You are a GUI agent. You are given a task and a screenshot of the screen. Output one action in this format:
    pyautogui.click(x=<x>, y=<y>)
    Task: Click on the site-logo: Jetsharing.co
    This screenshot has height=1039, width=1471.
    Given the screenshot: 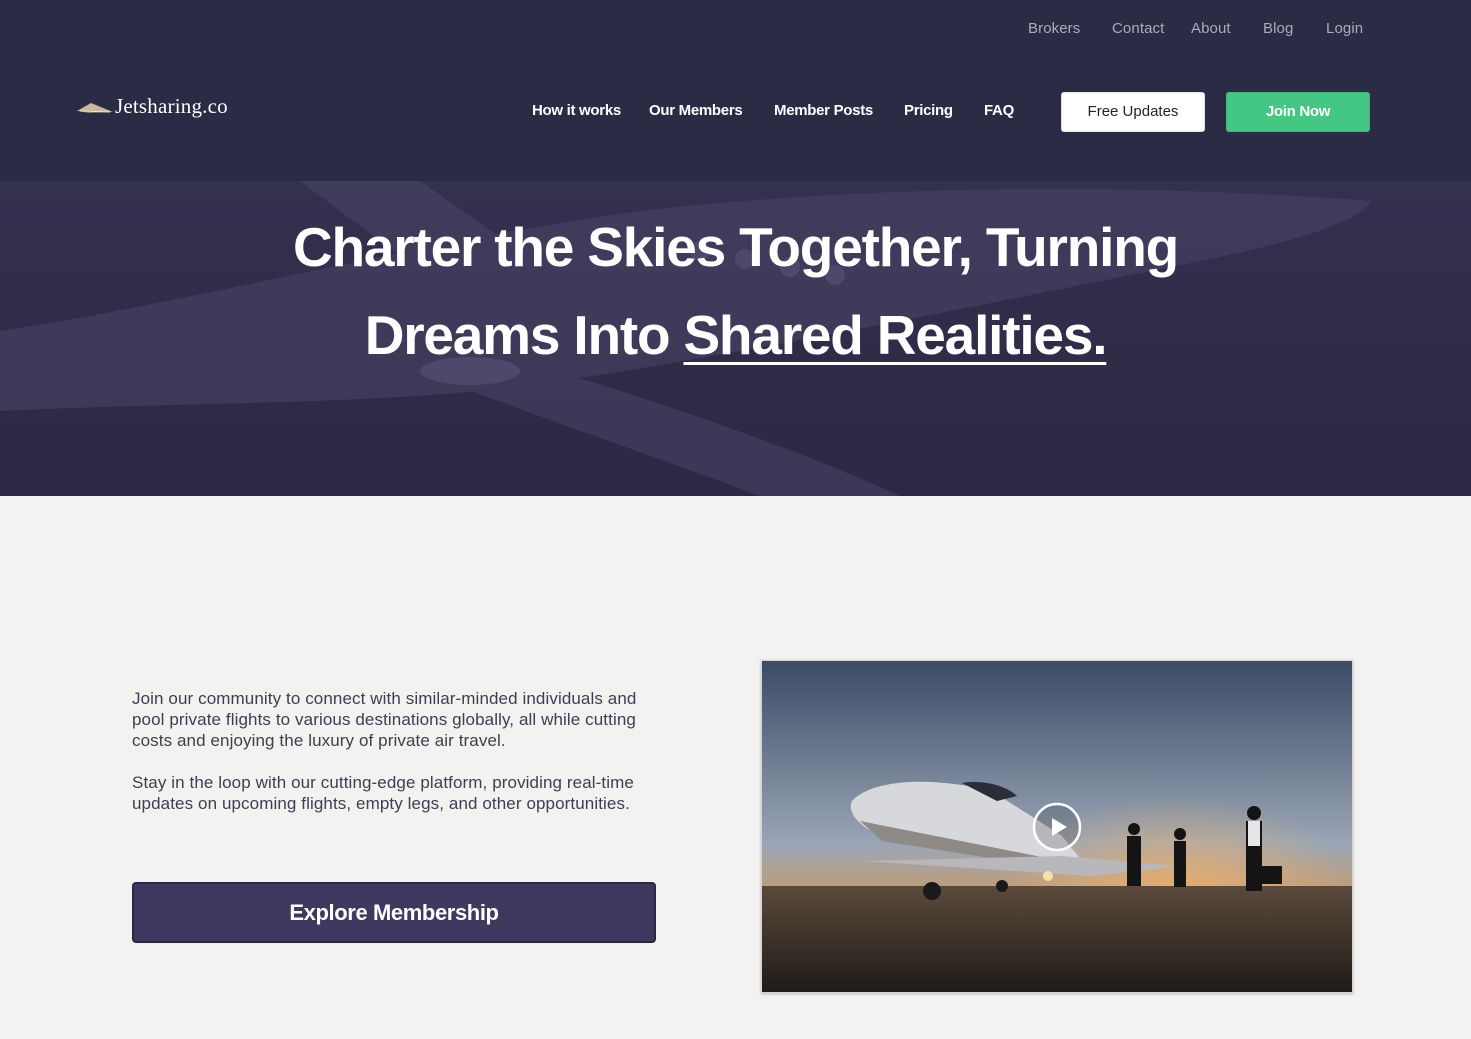 What is the action you would take?
    pyautogui.click(x=152, y=106)
    